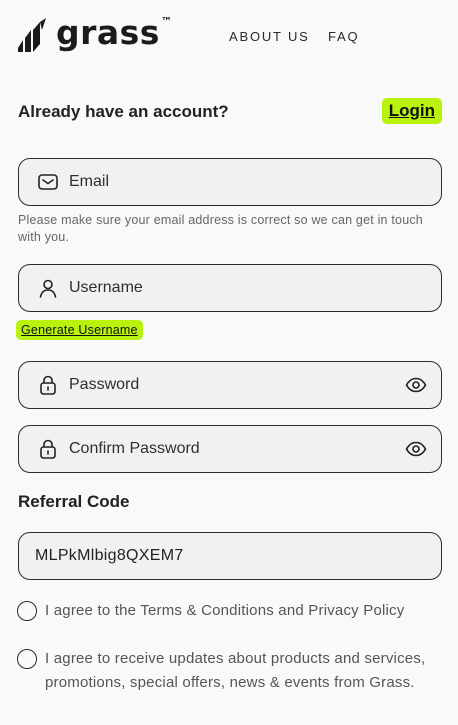 This screenshot has width=458, height=725. What do you see at coordinates (32, 35) in the screenshot?
I see `grass-logo-icon` at bounding box center [32, 35].